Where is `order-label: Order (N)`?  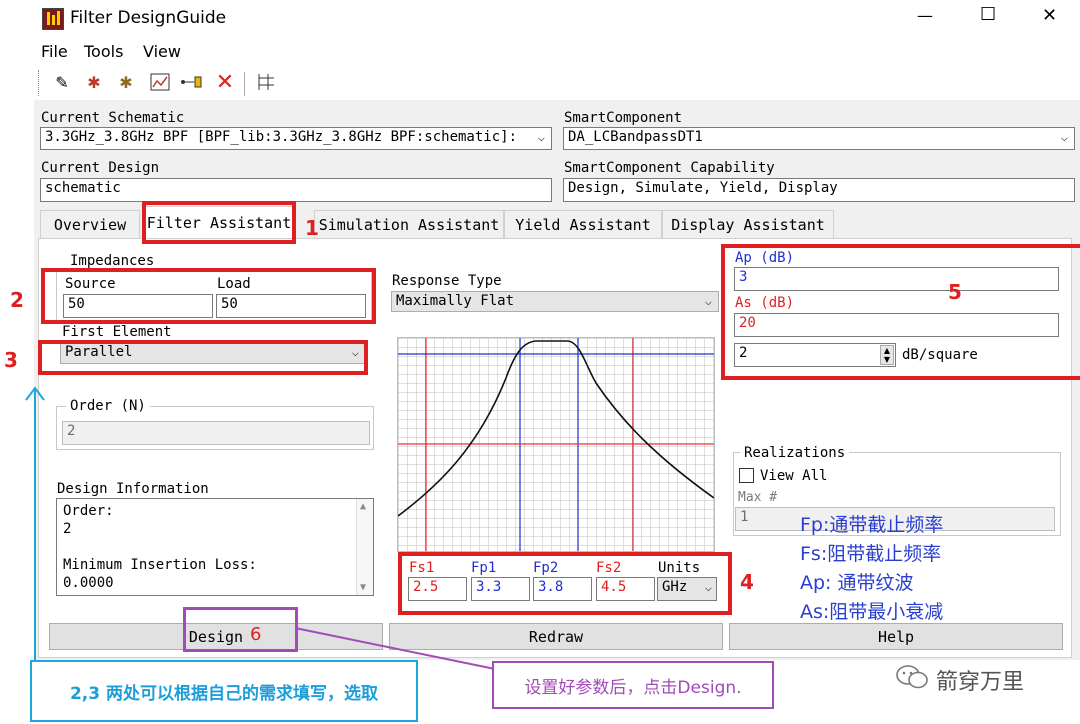
order-label: Order (N) is located at coordinates (108, 406).